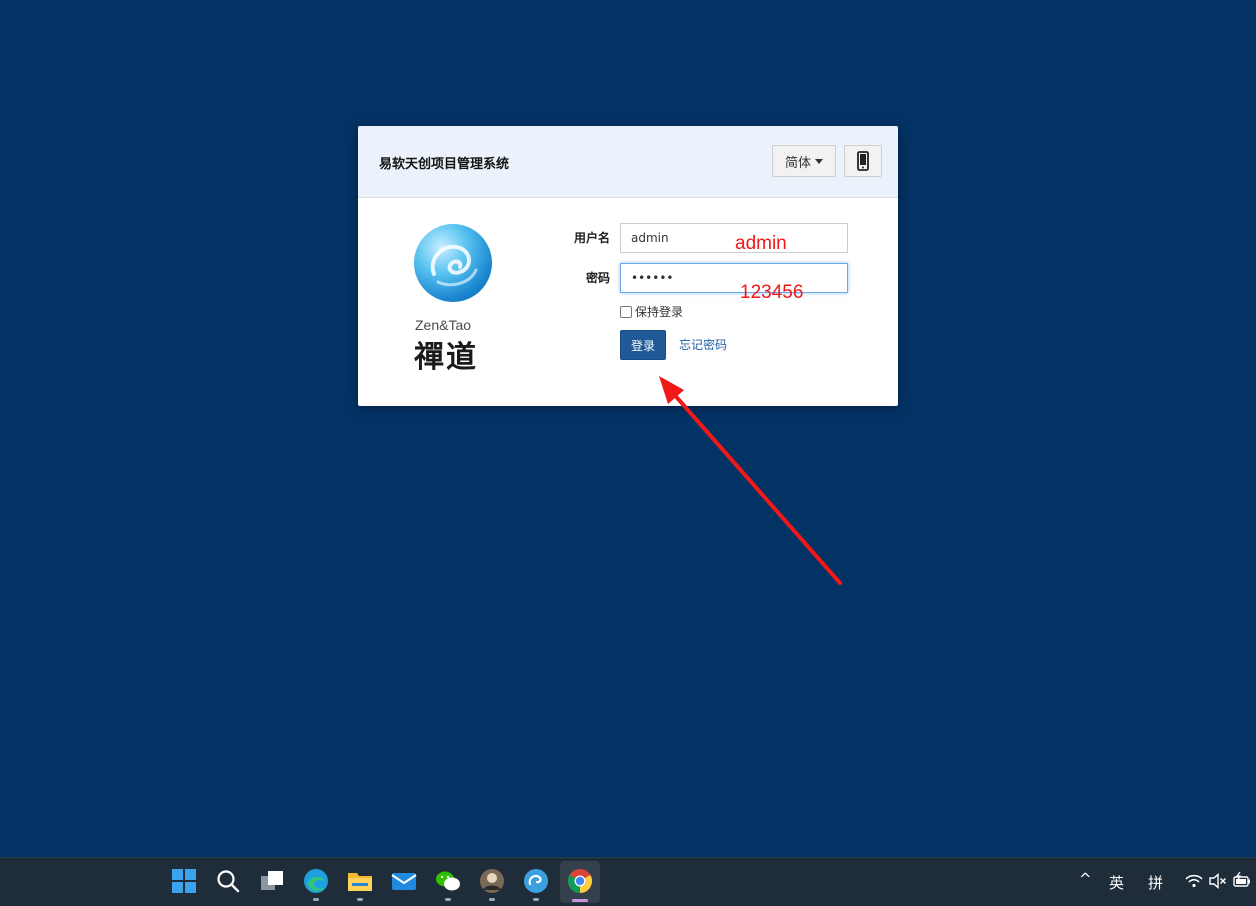  Describe the element at coordinates (492, 899) in the screenshot. I see `avatar-app-running-indicator` at that location.